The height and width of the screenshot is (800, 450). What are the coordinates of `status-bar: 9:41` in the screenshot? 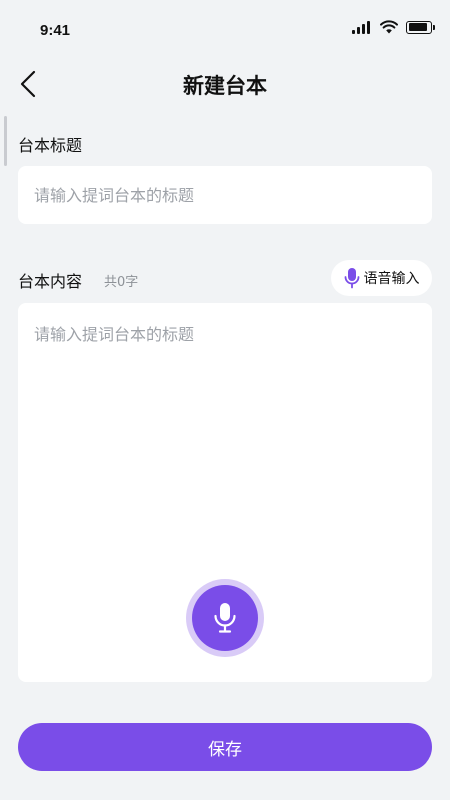 It's located at (225, 28).